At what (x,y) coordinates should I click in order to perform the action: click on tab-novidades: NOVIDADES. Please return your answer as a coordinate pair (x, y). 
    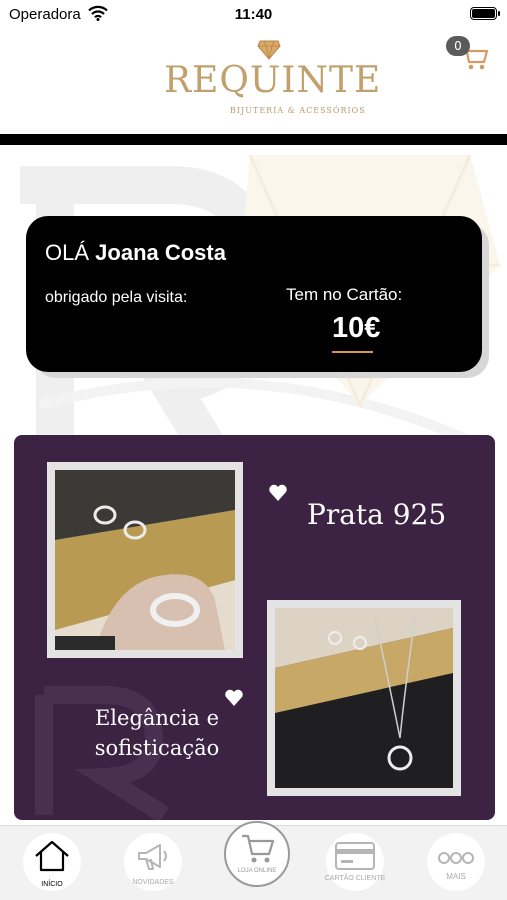
    Looking at the image, I should click on (153, 862).